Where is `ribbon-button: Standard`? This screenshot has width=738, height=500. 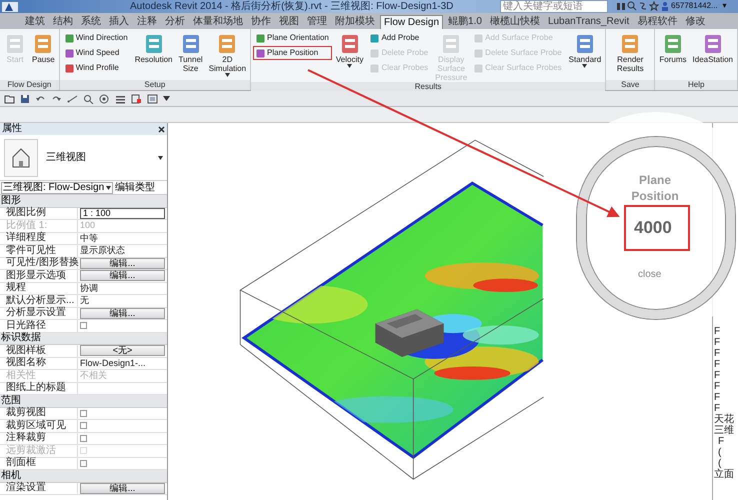
ribbon-button: Standard is located at coordinates (585, 49).